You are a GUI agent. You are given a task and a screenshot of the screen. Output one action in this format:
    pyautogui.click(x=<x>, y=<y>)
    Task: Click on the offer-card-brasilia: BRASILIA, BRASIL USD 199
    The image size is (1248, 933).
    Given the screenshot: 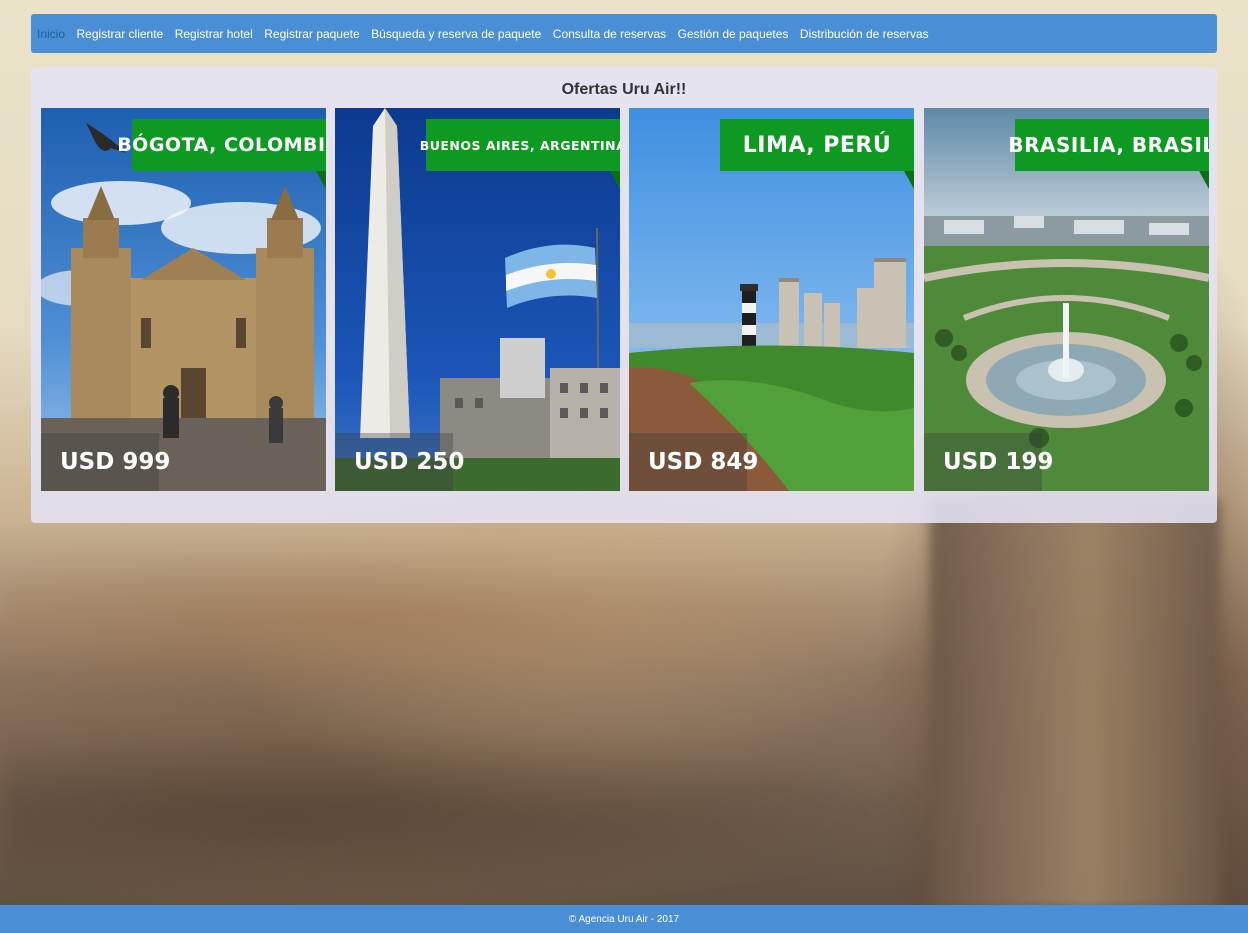 What is the action you would take?
    pyautogui.click(x=1066, y=299)
    